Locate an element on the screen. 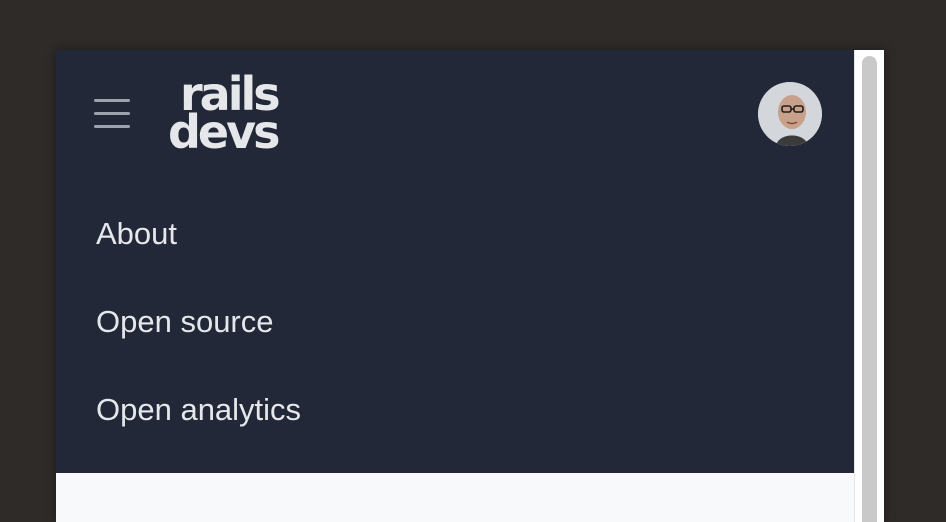 The width and height of the screenshot is (946, 522). avatar-image is located at coordinates (790, 114).